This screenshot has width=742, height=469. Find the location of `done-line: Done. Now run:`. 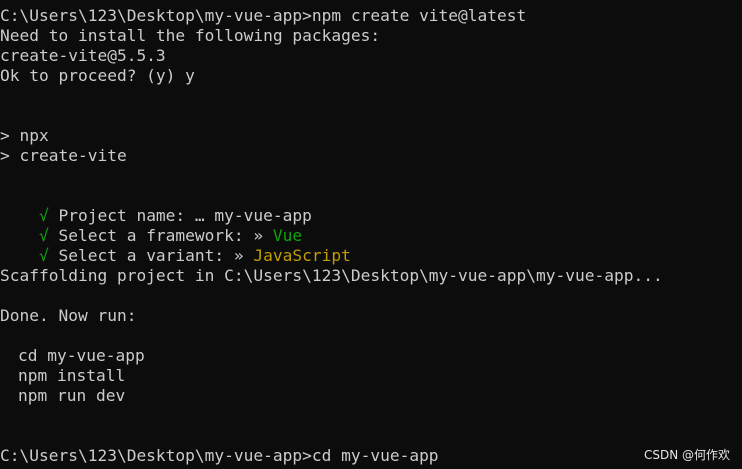

done-line: Done. Now run: is located at coordinates (68, 315).